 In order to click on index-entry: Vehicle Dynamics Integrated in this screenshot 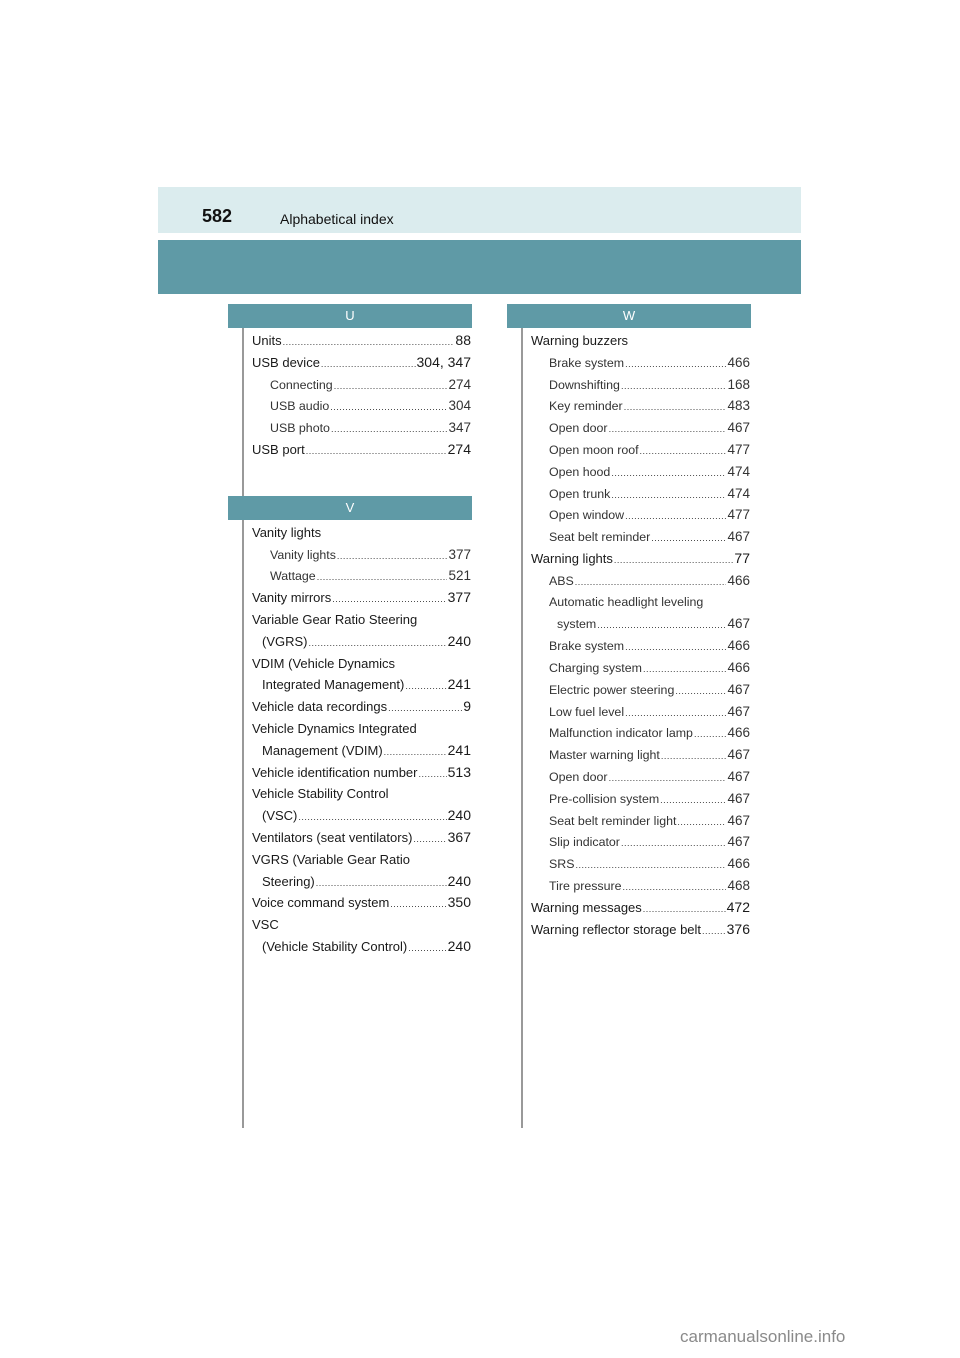, I will do `click(361, 729)`.